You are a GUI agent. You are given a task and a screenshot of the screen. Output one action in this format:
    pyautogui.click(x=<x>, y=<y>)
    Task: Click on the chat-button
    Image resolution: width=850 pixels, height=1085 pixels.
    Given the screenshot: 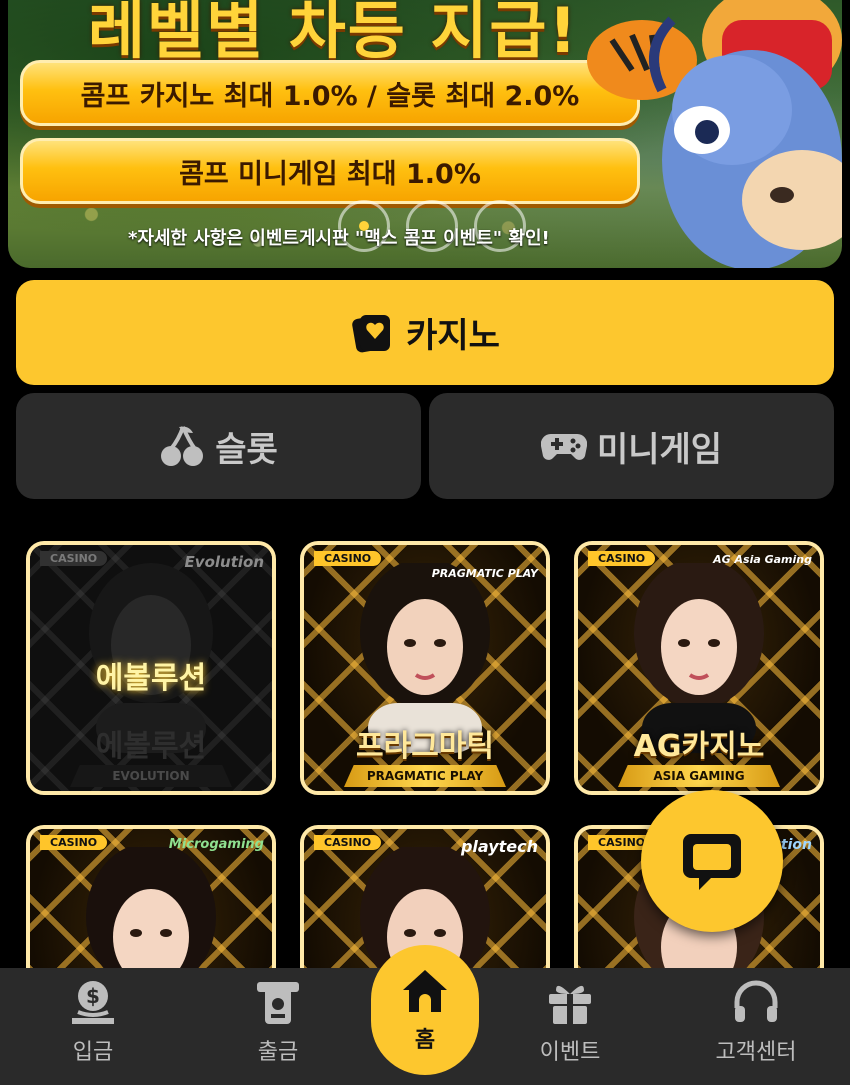 What is the action you would take?
    pyautogui.click(x=712, y=861)
    